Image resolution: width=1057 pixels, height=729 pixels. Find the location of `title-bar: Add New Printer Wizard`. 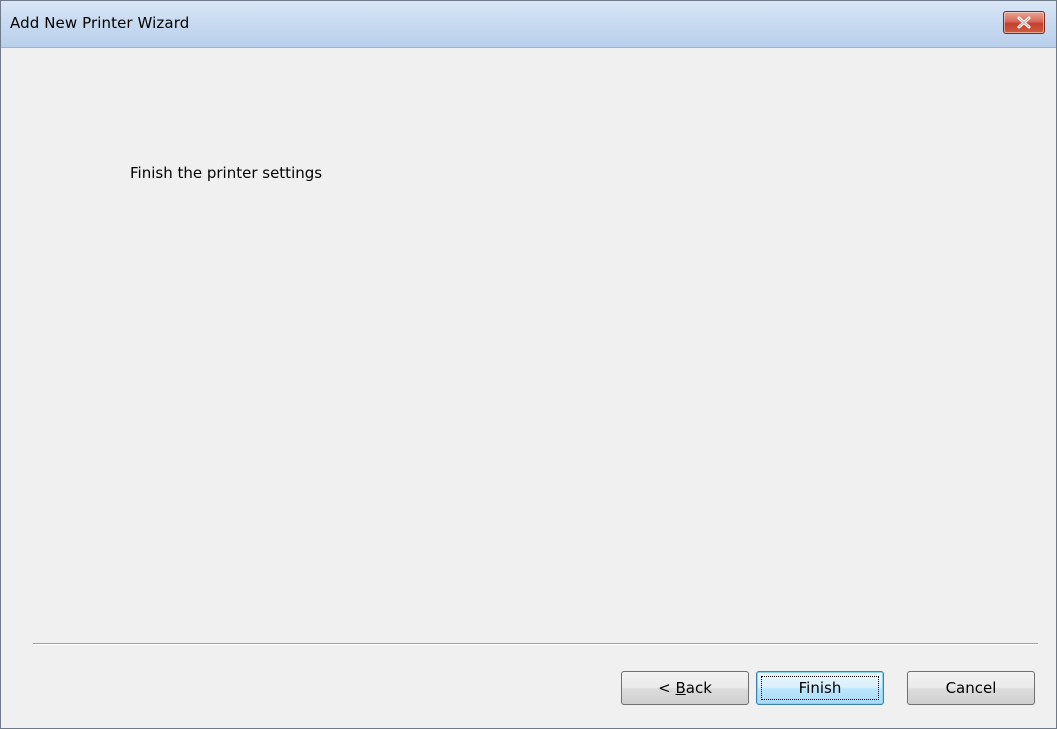

title-bar: Add New Printer Wizard is located at coordinates (528, 24).